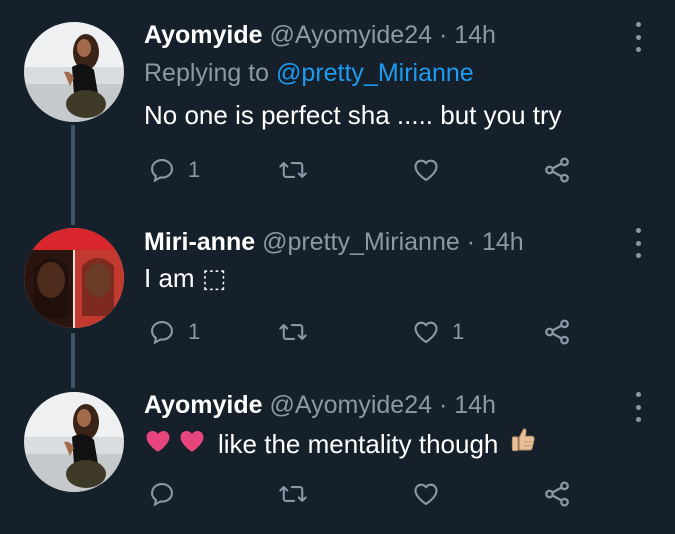 The width and height of the screenshot is (675, 534). I want to click on tweet-header: Miri-anne @pretty_Mirianne · 14h, so click(334, 242).